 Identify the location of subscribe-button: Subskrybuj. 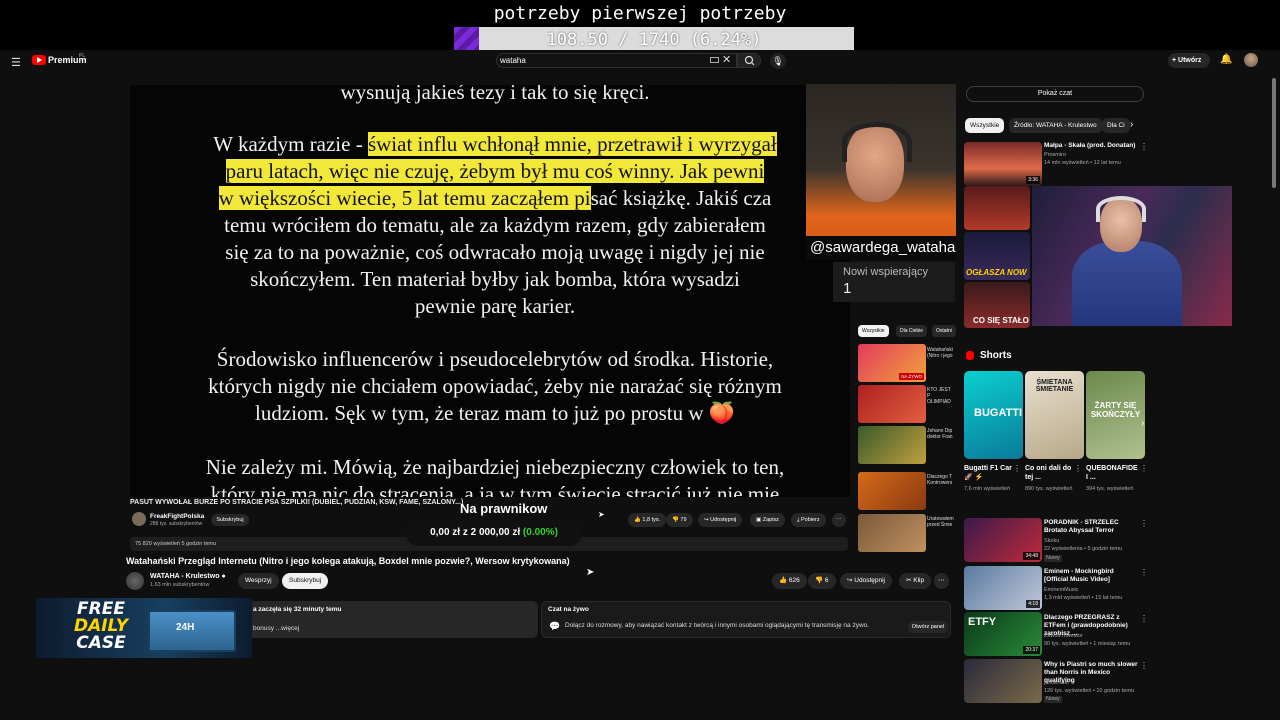
(305, 581).